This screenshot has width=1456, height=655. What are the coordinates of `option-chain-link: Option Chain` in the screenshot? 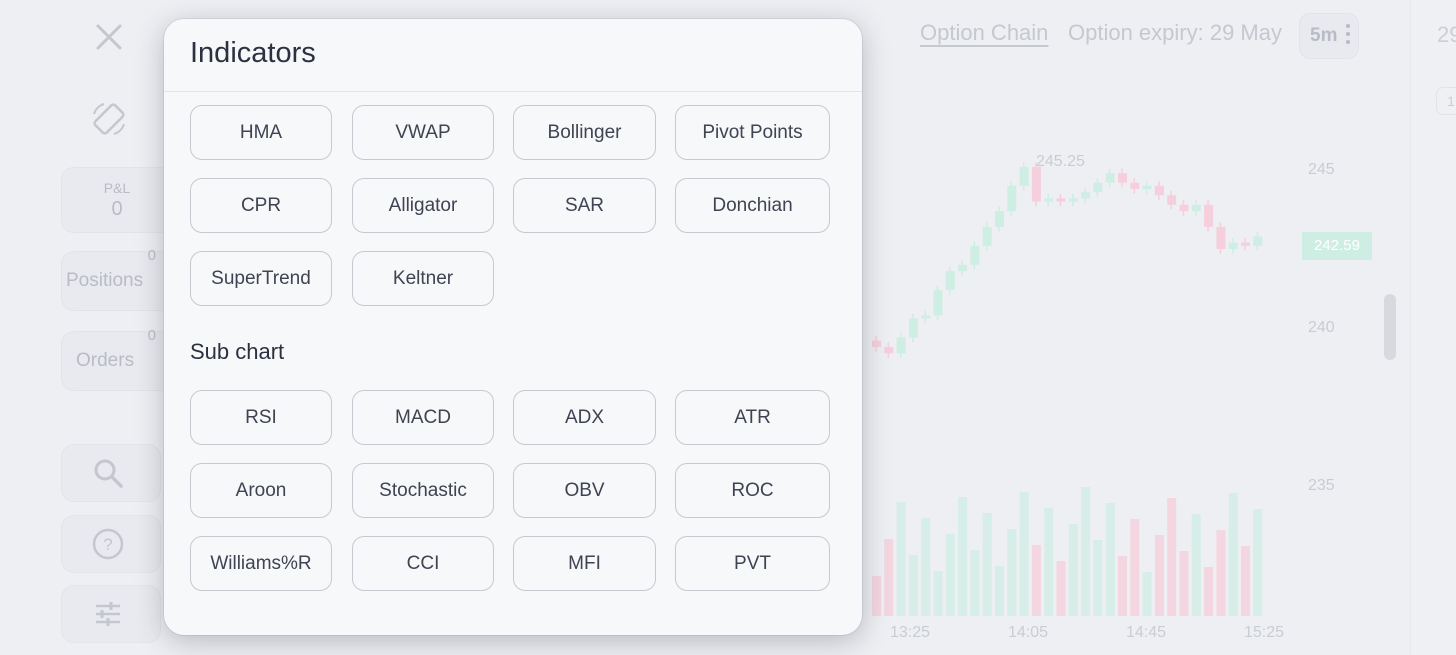 It's located at (984, 33).